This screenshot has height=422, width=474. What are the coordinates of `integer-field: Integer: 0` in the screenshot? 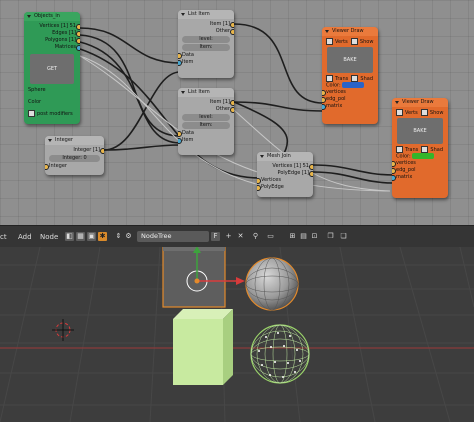 It's located at (74, 158).